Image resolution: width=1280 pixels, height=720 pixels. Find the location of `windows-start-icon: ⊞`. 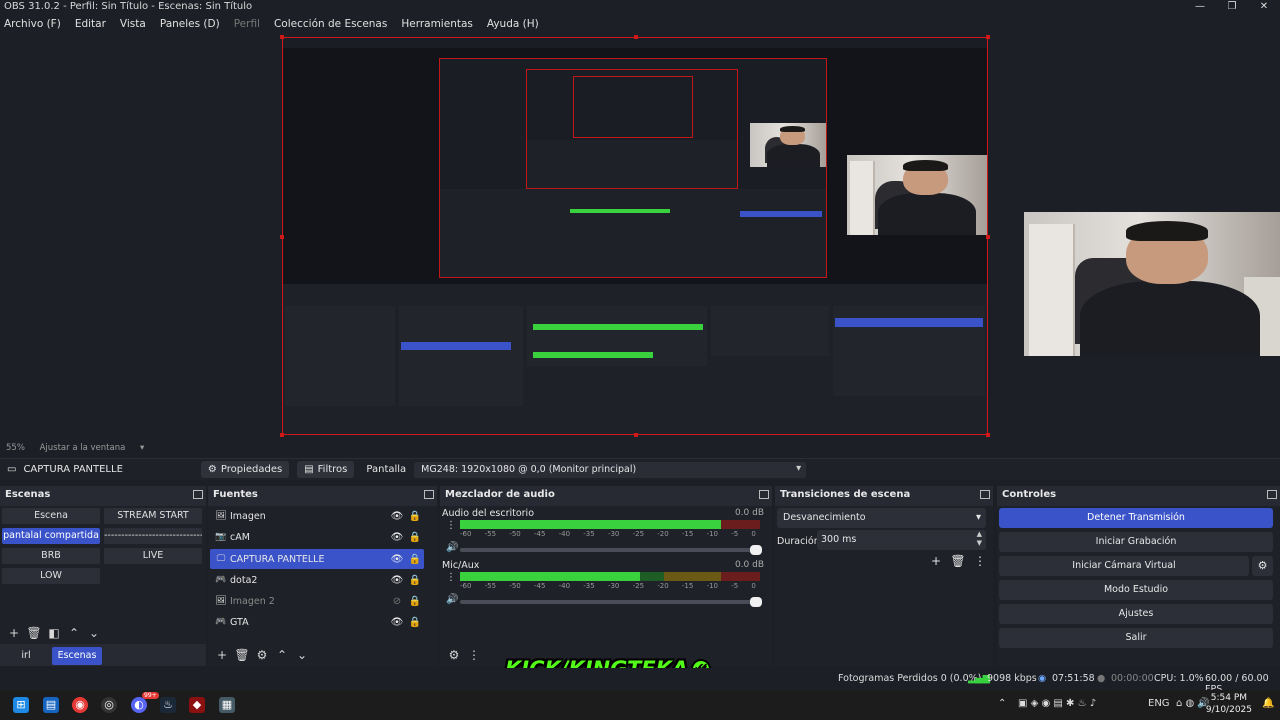

windows-start-icon: ⊞ is located at coordinates (21, 705).